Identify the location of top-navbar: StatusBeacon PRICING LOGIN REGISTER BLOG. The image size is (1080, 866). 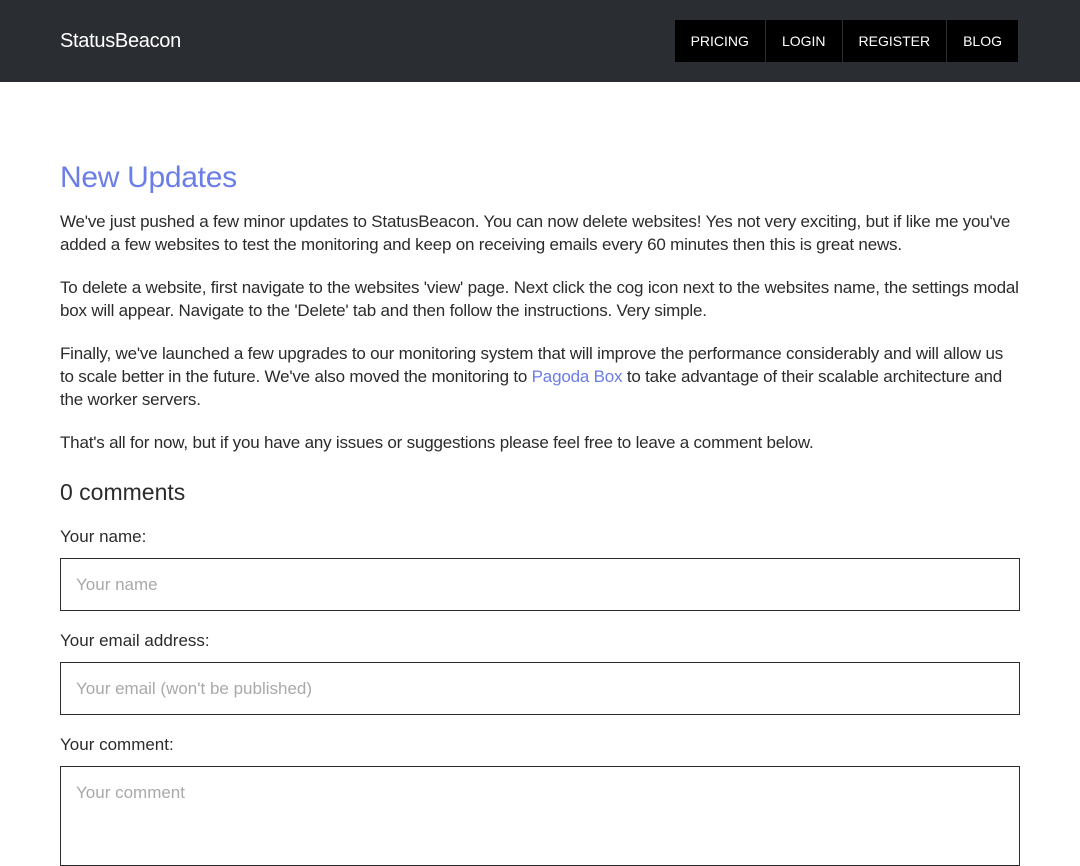
(540, 41).